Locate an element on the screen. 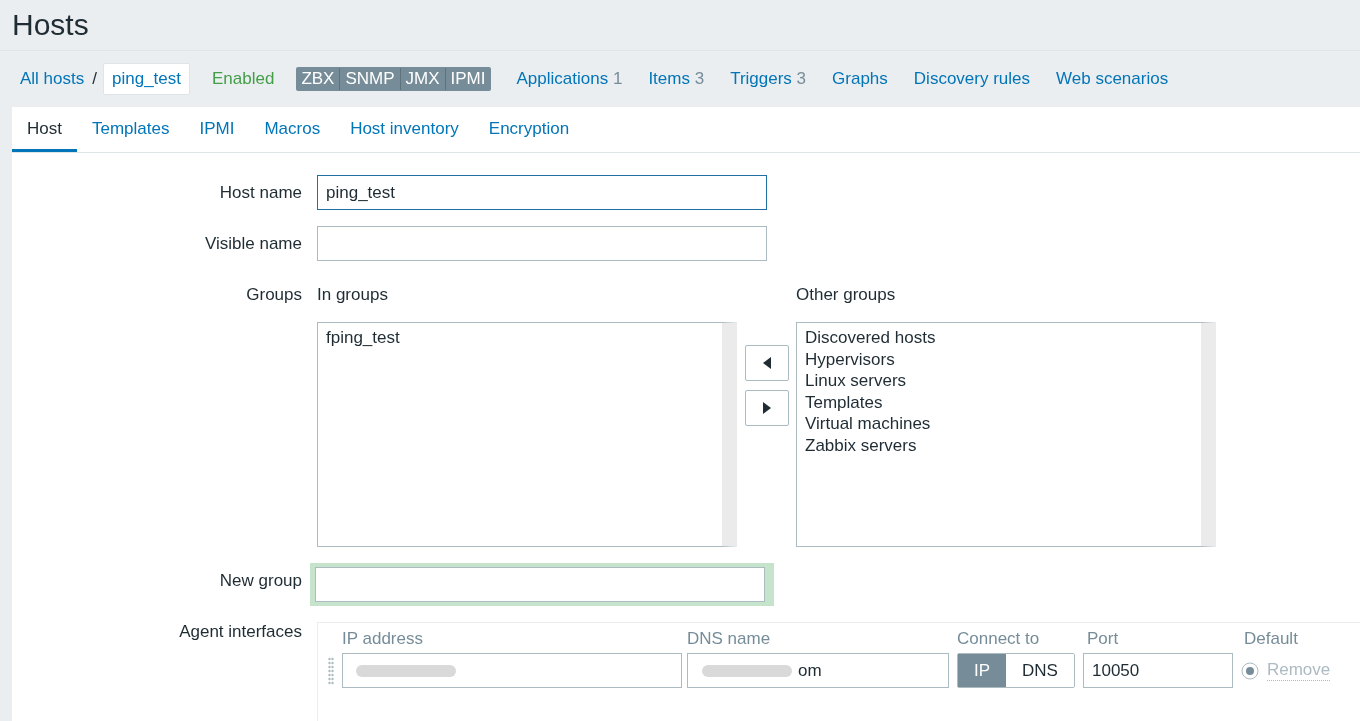 The height and width of the screenshot is (721, 1360). move-right-button is located at coordinates (767, 408).